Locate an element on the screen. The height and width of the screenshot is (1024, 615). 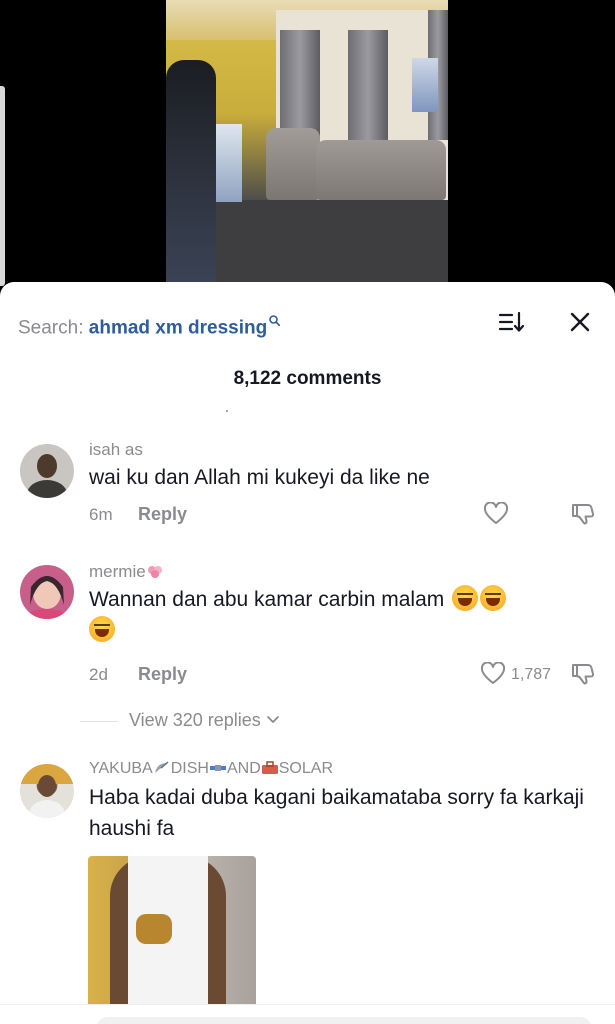
chevron-down-icon is located at coordinates (272, 719).